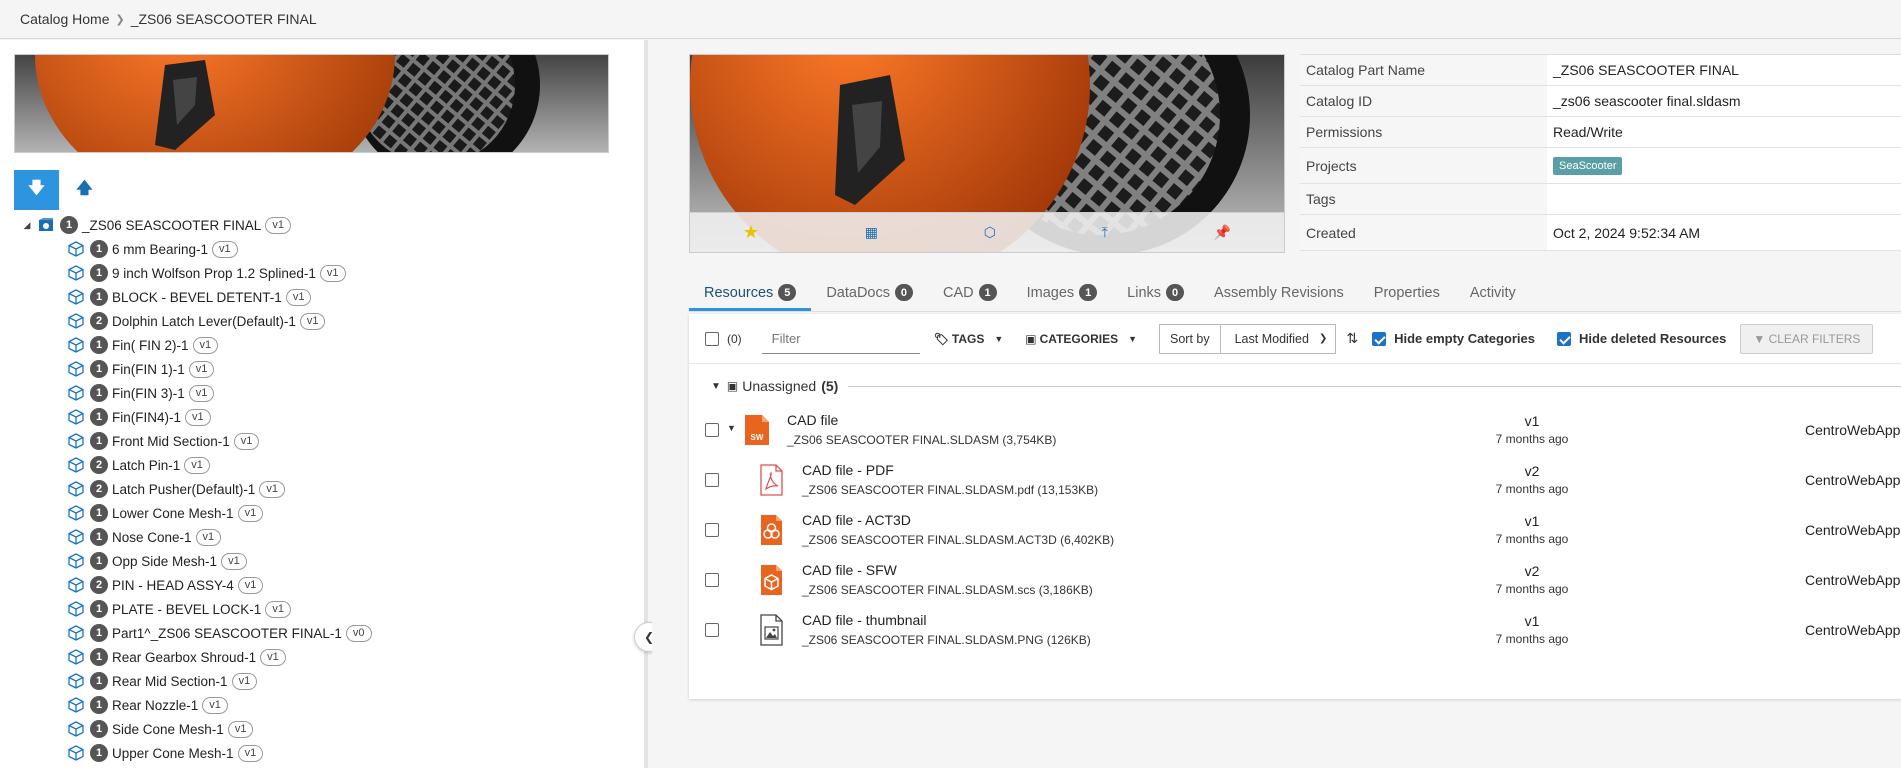 The image size is (1901, 768). What do you see at coordinates (787, 292) in the screenshot?
I see `tab-count-badge: 5` at bounding box center [787, 292].